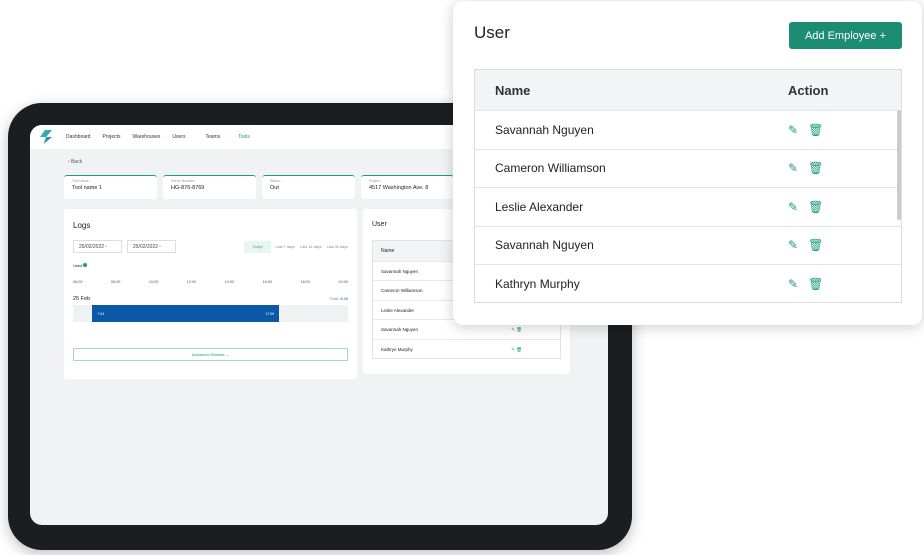 The image size is (924, 555). I want to click on timeline-track: 7:04 17:59, so click(210, 313).